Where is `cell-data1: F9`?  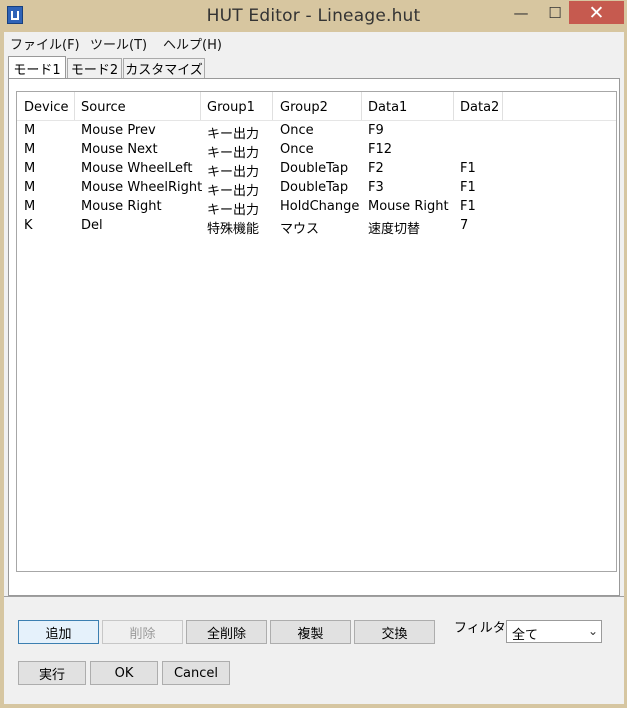
cell-data1: F9 is located at coordinates (376, 130).